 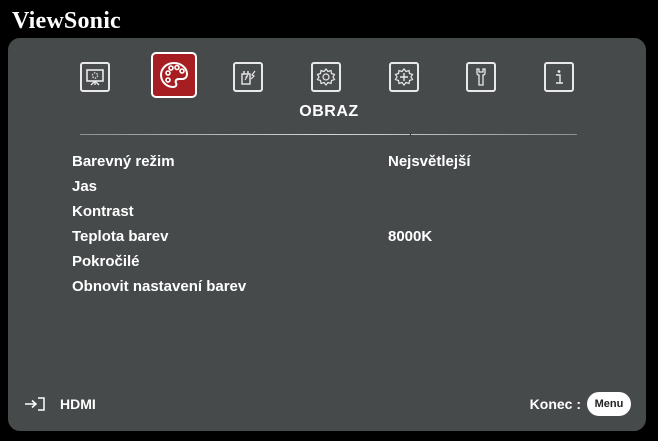 What do you see at coordinates (555, 404) in the screenshot?
I see `exit-label: Konec :` at bounding box center [555, 404].